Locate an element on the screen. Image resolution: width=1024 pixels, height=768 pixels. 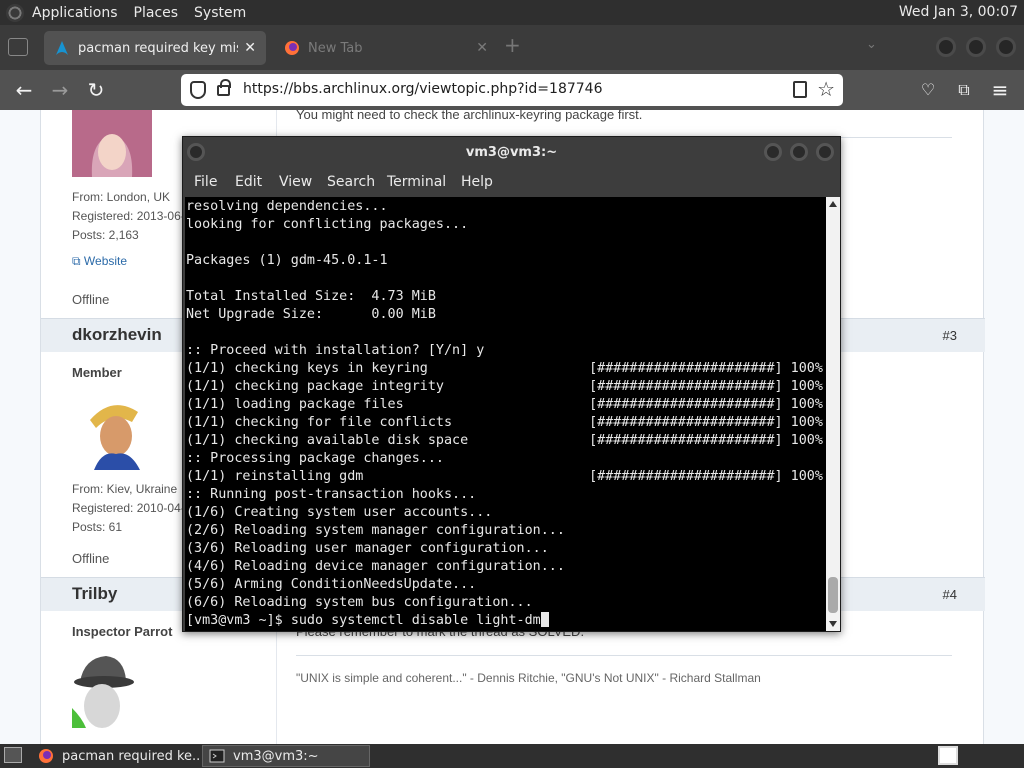
workspace-switcher is located at coordinates (948, 755).